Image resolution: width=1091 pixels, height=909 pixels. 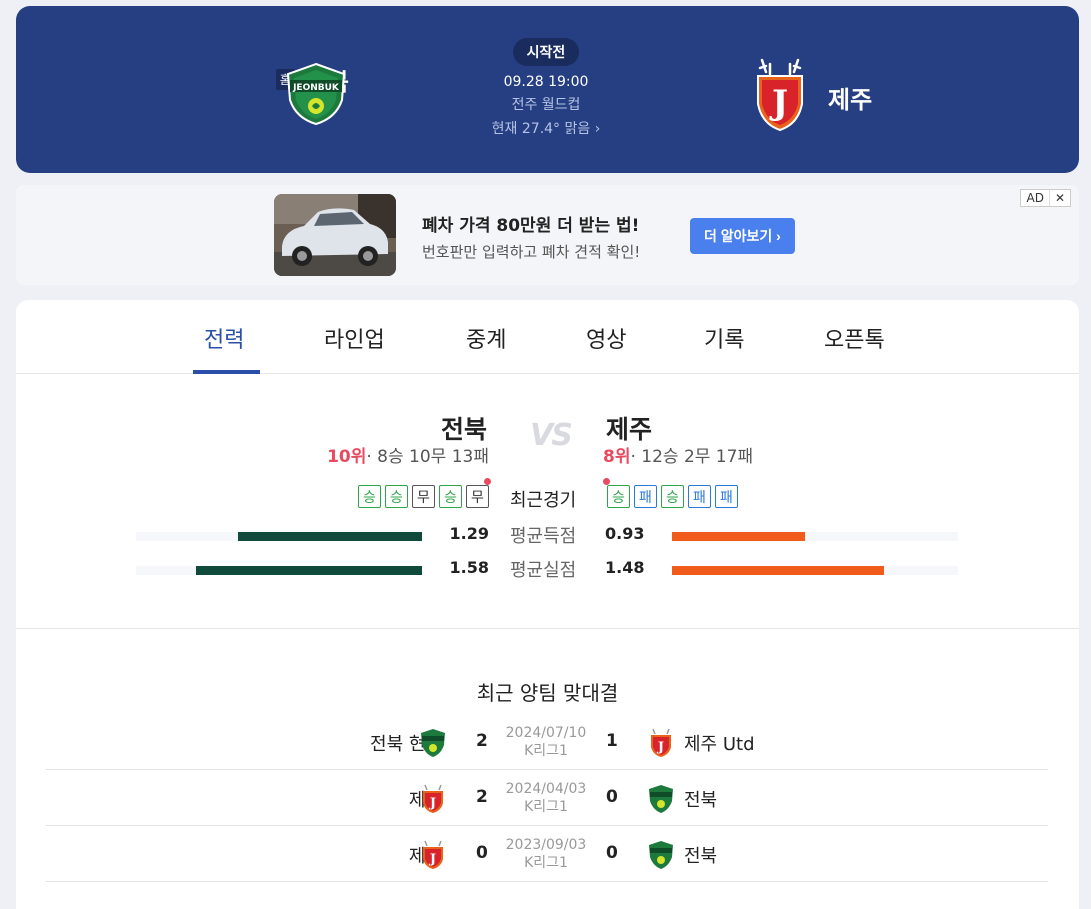 What do you see at coordinates (469, 567) in the screenshot?
I see `stat-value-home: 1.58` at bounding box center [469, 567].